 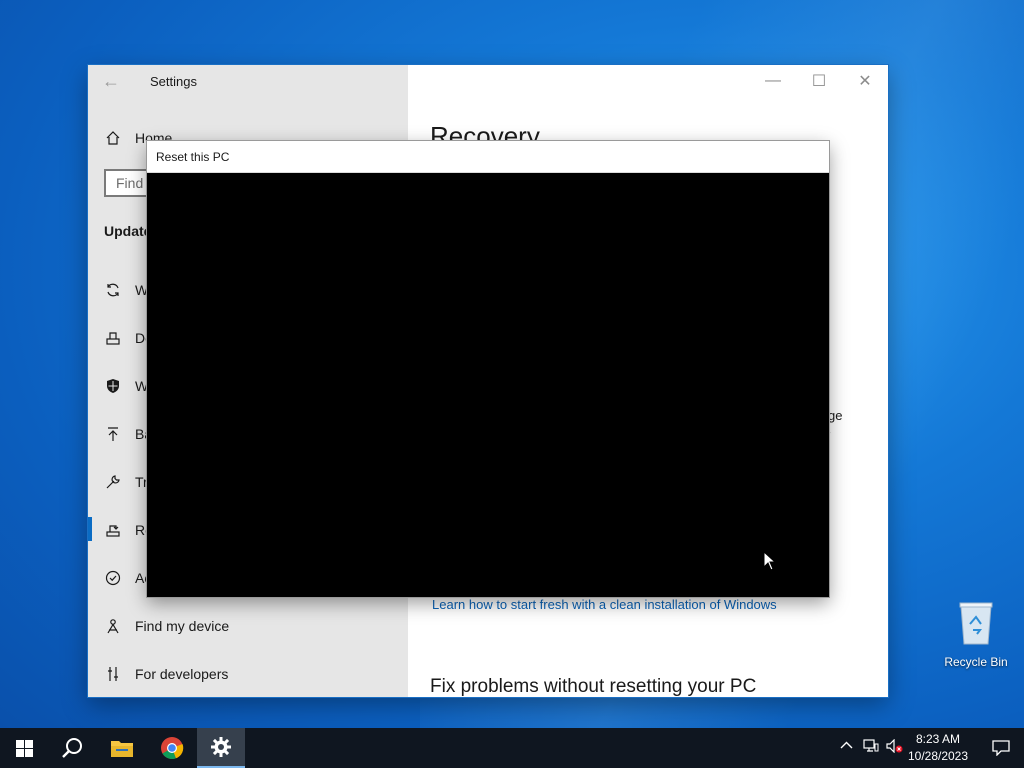 I want to click on troubleshoot-icon, so click(x=113, y=482).